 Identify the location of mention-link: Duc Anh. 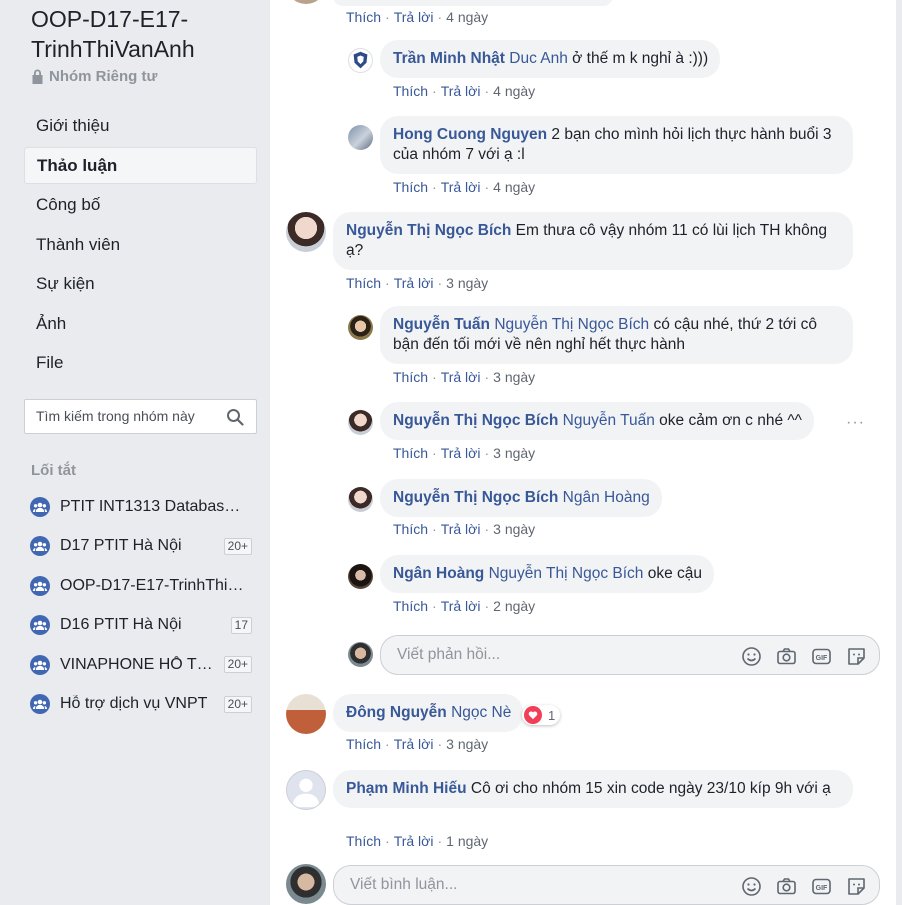
(538, 58).